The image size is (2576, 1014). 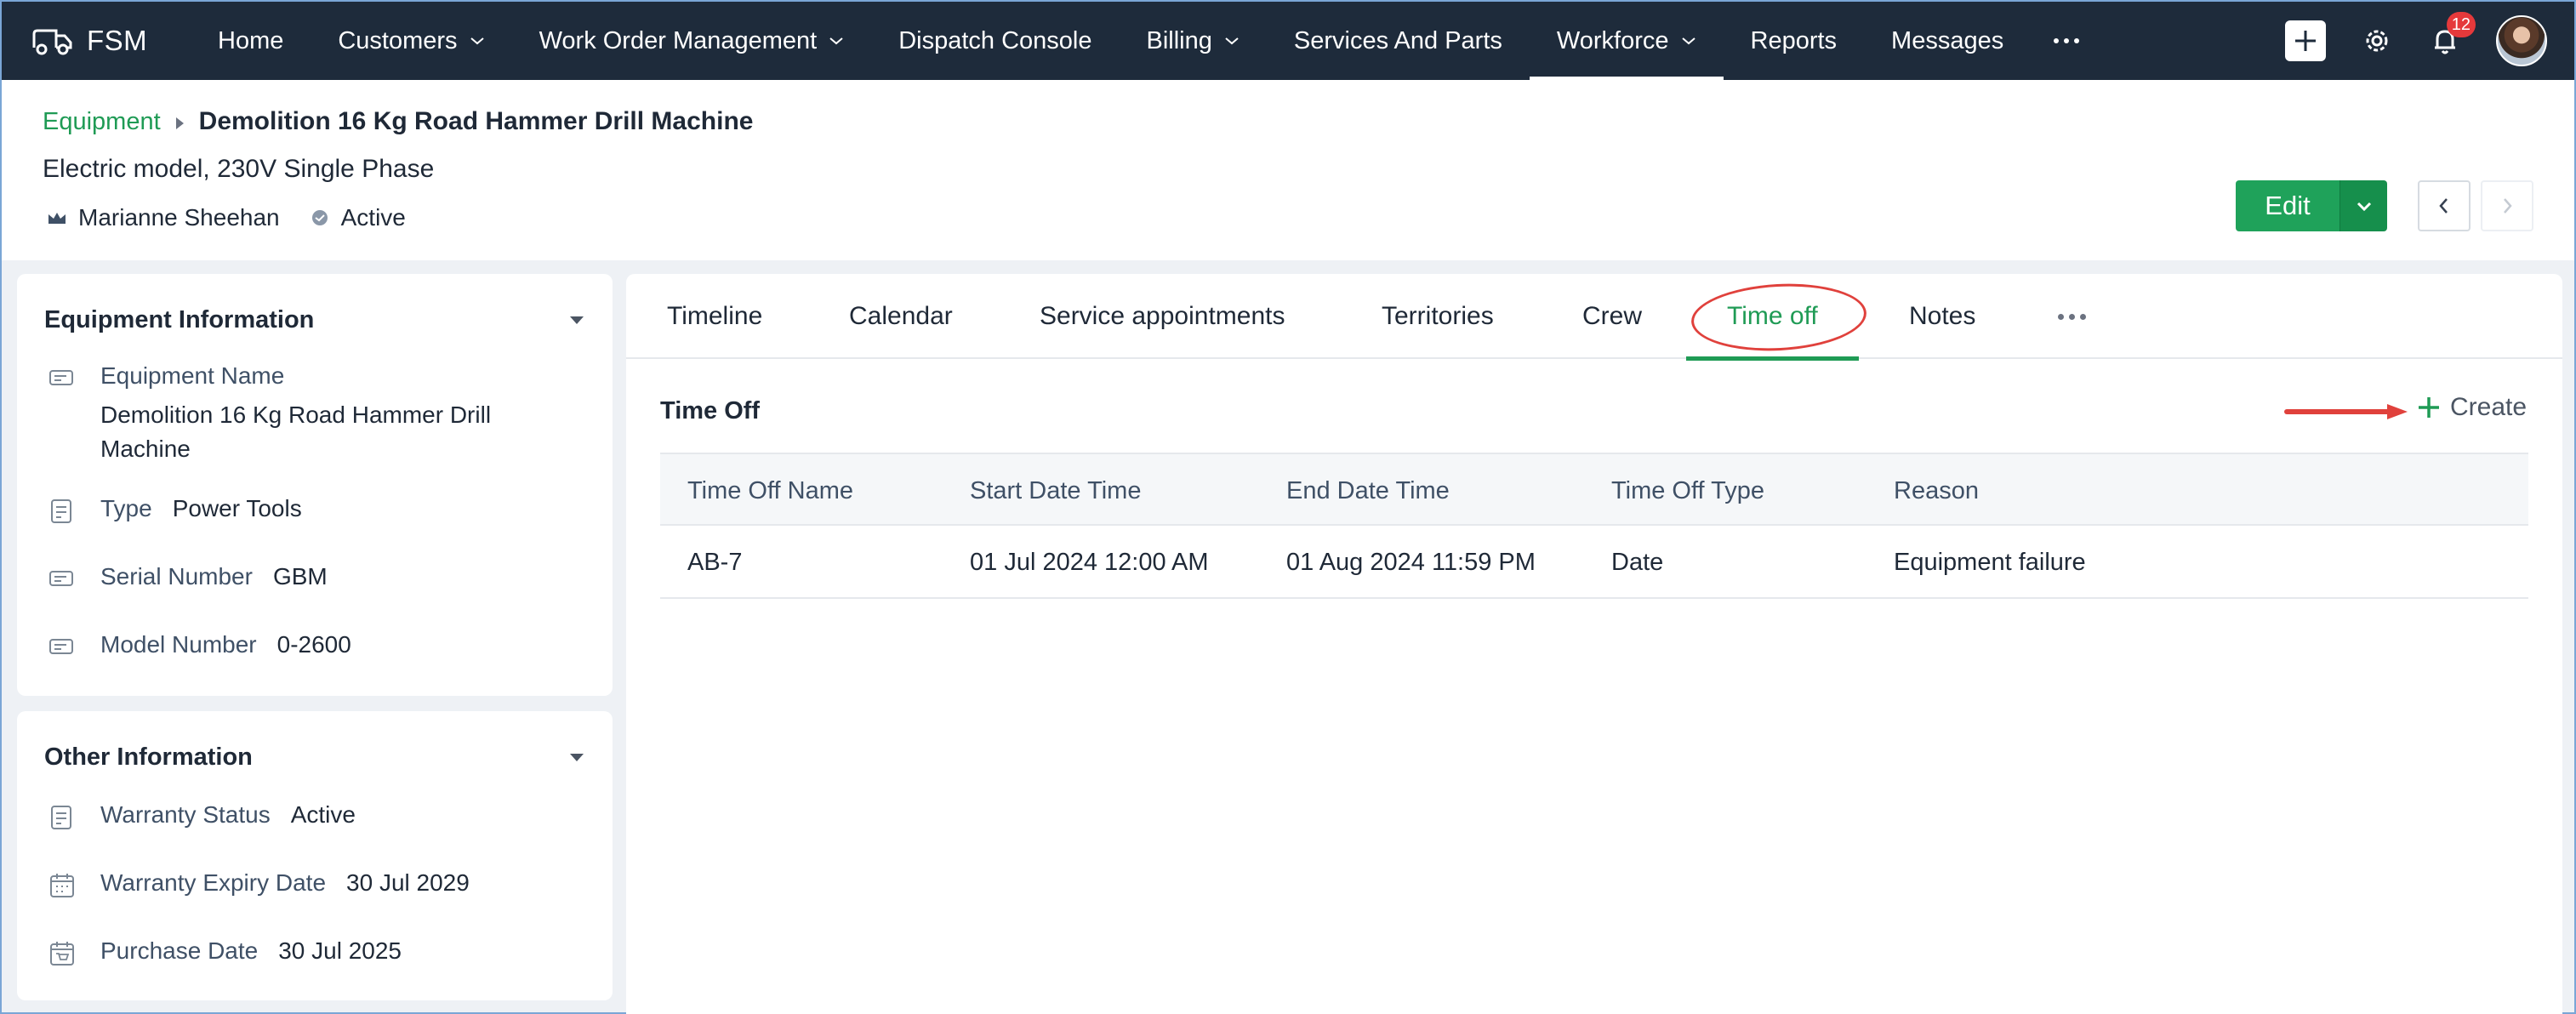 I want to click on column-header: Time Off Type, so click(x=1687, y=490).